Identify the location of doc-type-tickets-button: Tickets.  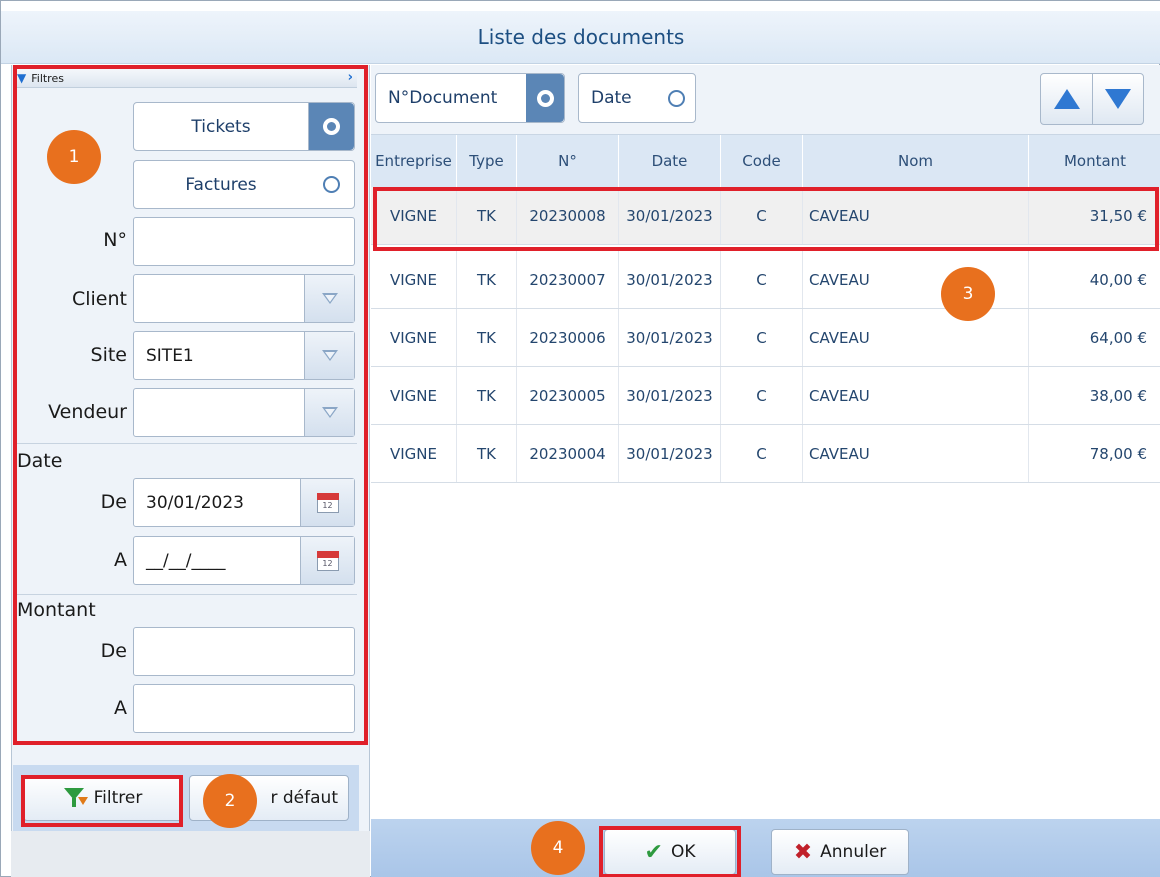
(244, 126).